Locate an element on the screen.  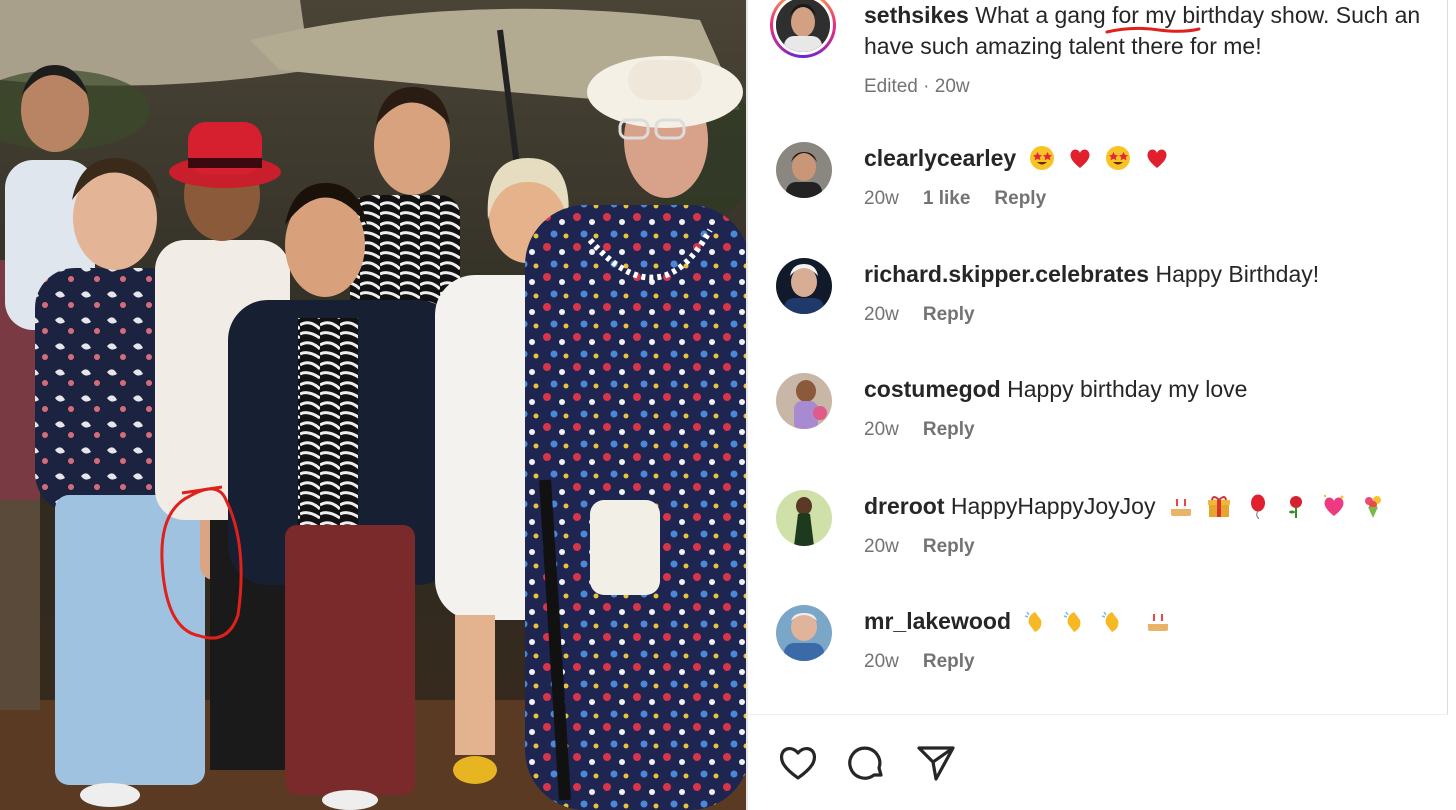
comment-likes: 1 like is located at coordinates (947, 198).